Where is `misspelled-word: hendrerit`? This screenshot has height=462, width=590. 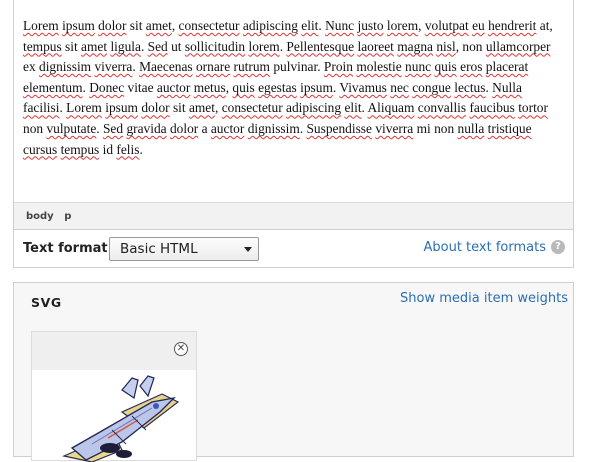
misspelled-word: hendrerit is located at coordinates (512, 25).